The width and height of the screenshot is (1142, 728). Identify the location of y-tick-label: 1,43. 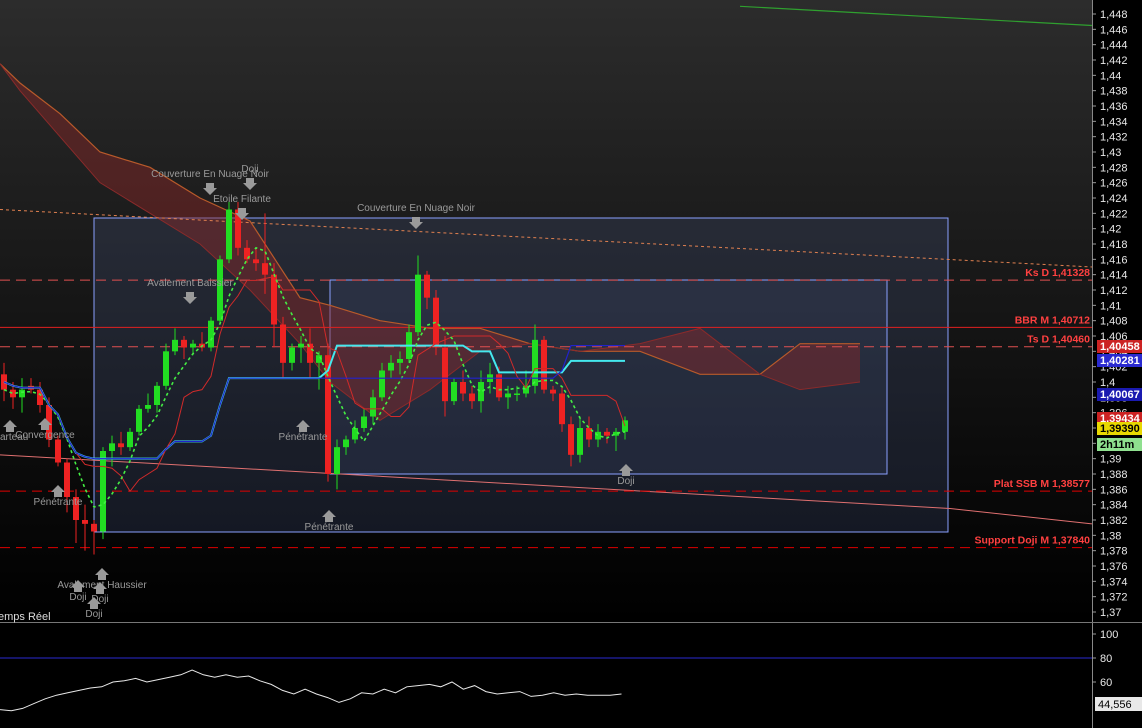
(1110, 153).